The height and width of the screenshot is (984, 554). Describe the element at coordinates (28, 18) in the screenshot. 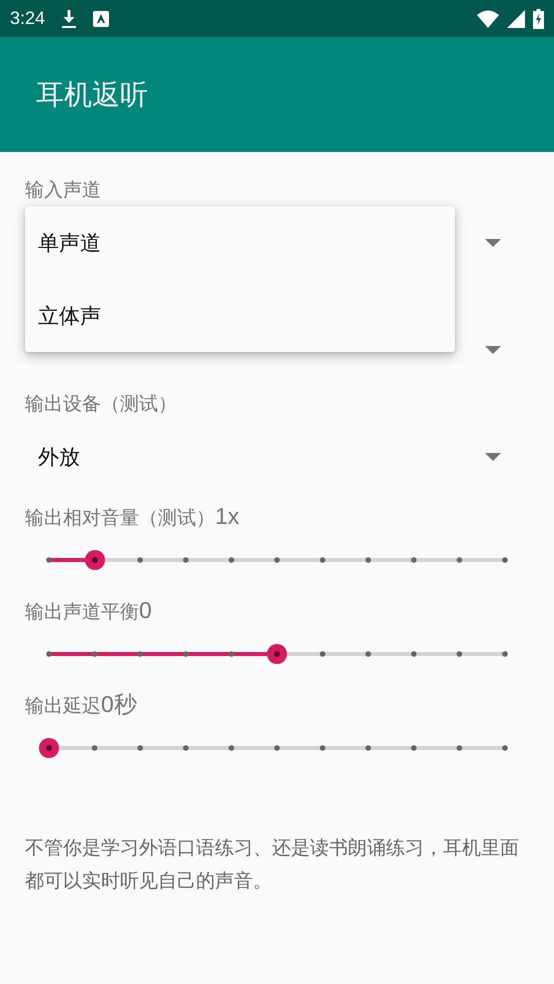

I see `status-time: 3:24` at that location.